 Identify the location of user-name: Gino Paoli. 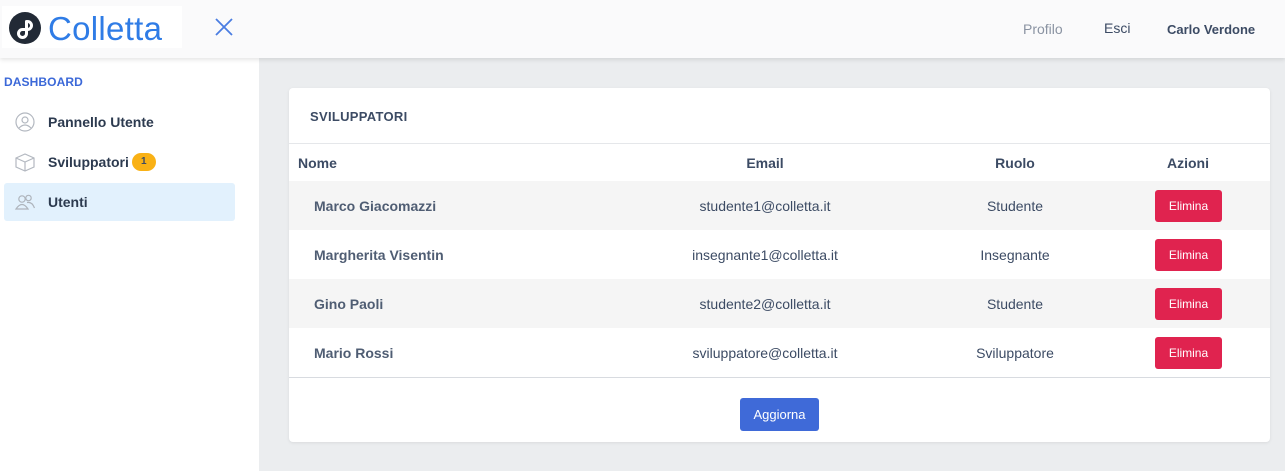
(349, 304).